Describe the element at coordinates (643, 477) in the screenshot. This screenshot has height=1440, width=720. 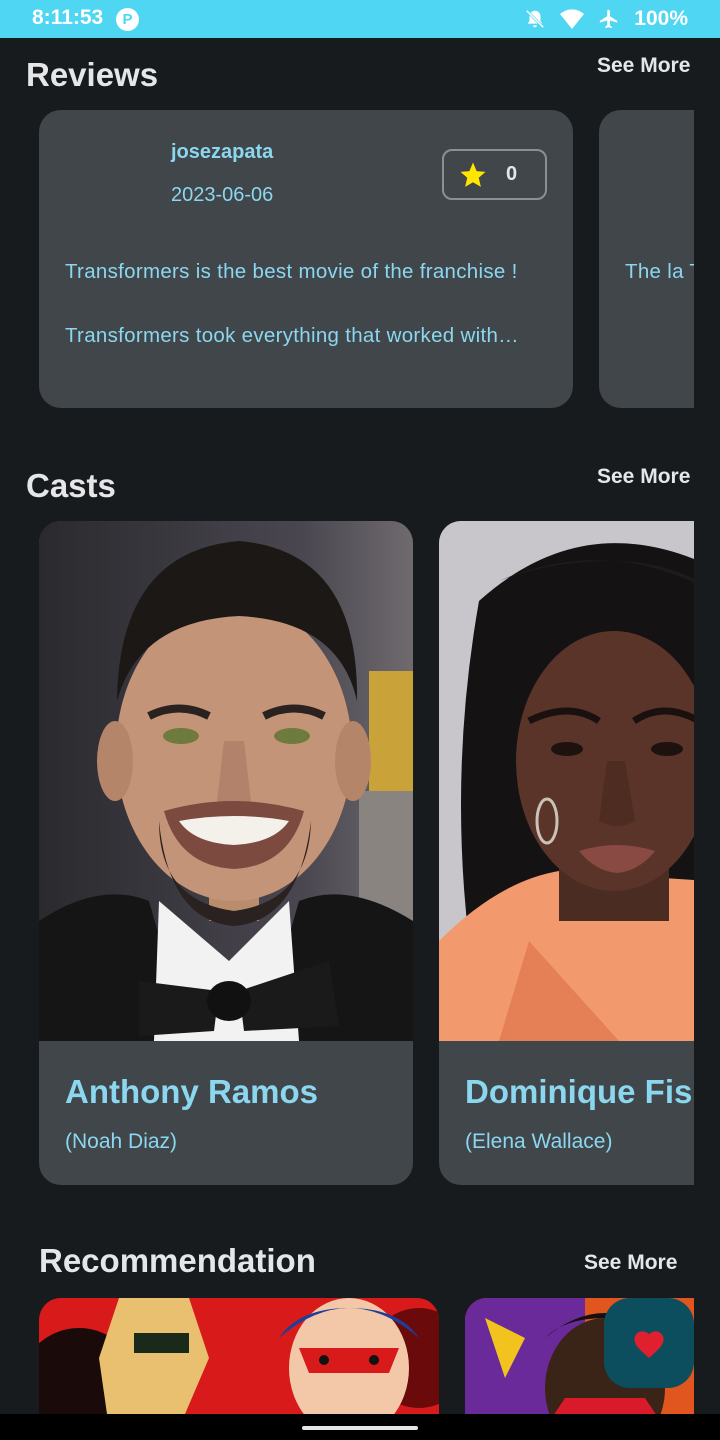
I see `casts-see-more-button: See More` at that location.